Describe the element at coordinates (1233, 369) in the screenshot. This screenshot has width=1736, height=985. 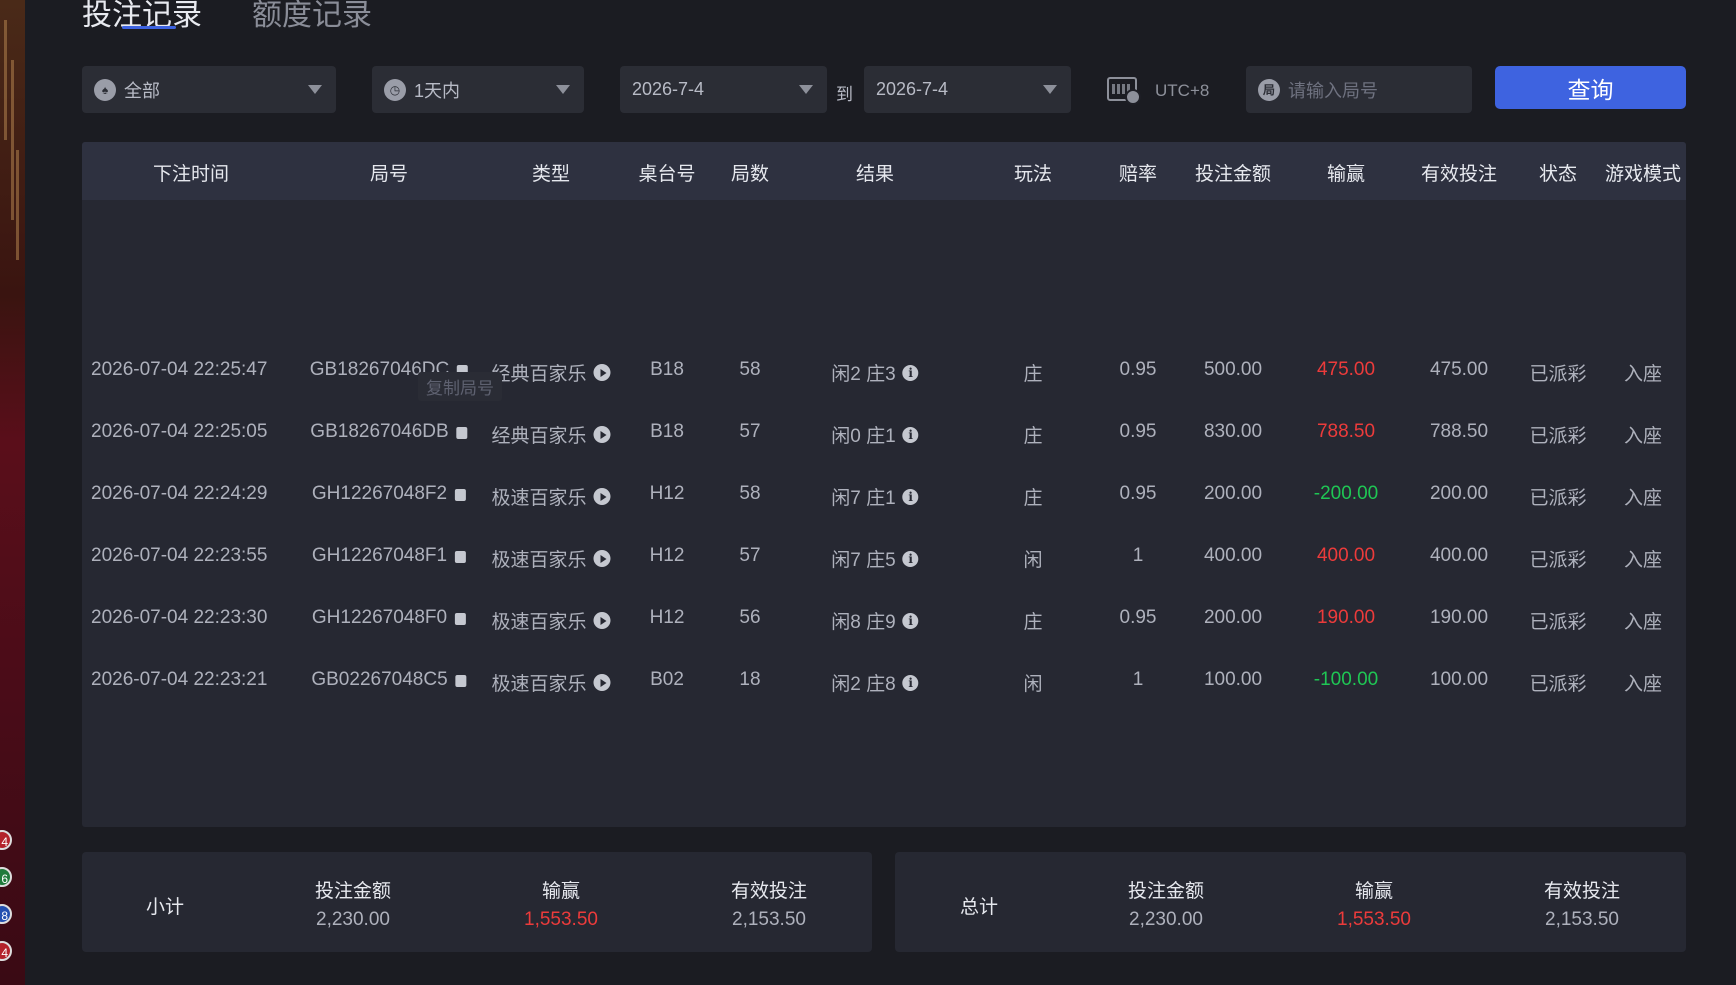
I see `bet-amount: 500.00` at that location.